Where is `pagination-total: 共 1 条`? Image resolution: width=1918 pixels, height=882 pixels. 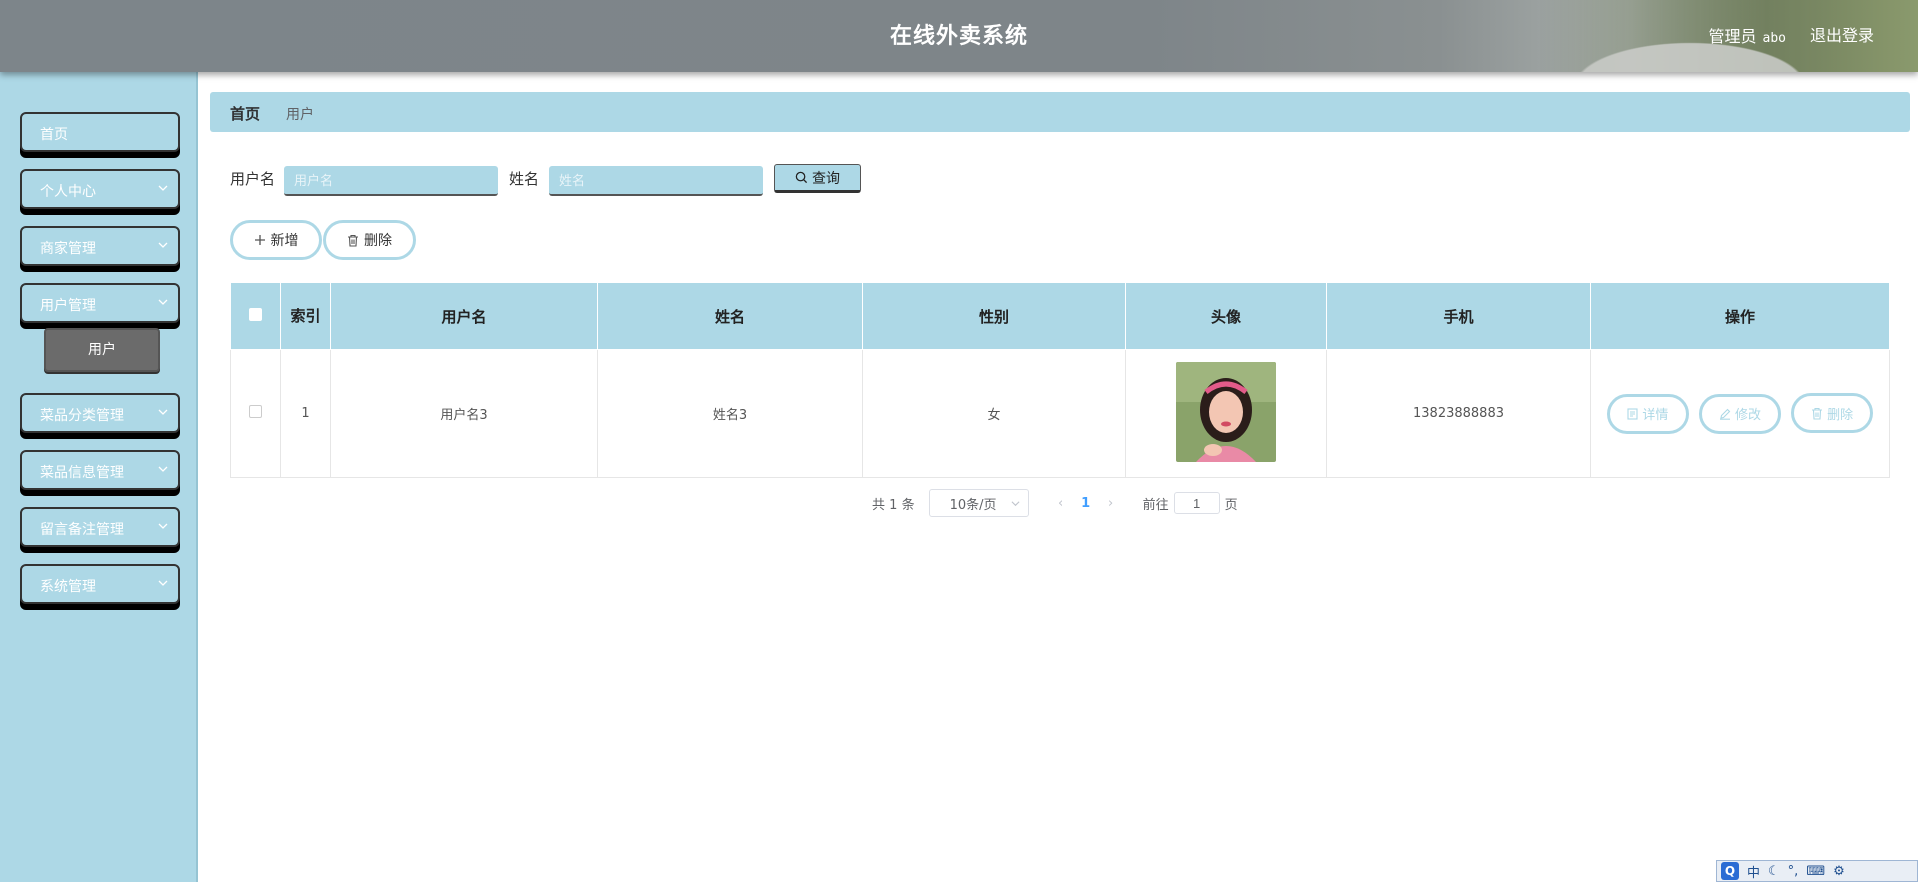 pagination-total: 共 1 条 is located at coordinates (893, 503).